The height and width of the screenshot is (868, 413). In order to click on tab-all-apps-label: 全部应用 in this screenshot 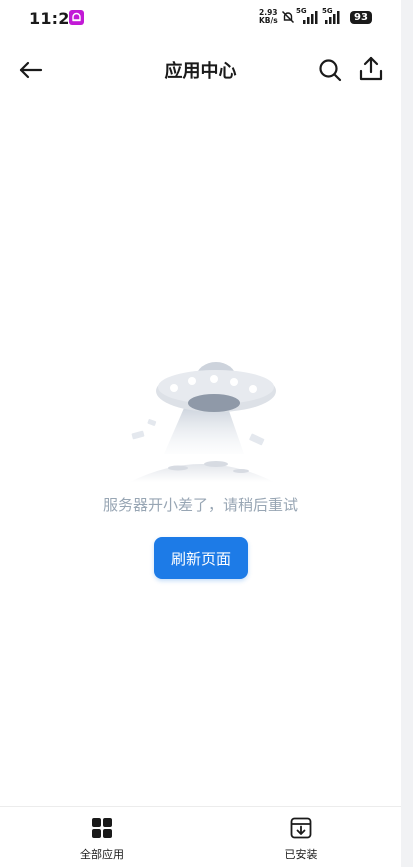, I will do `click(102, 854)`.